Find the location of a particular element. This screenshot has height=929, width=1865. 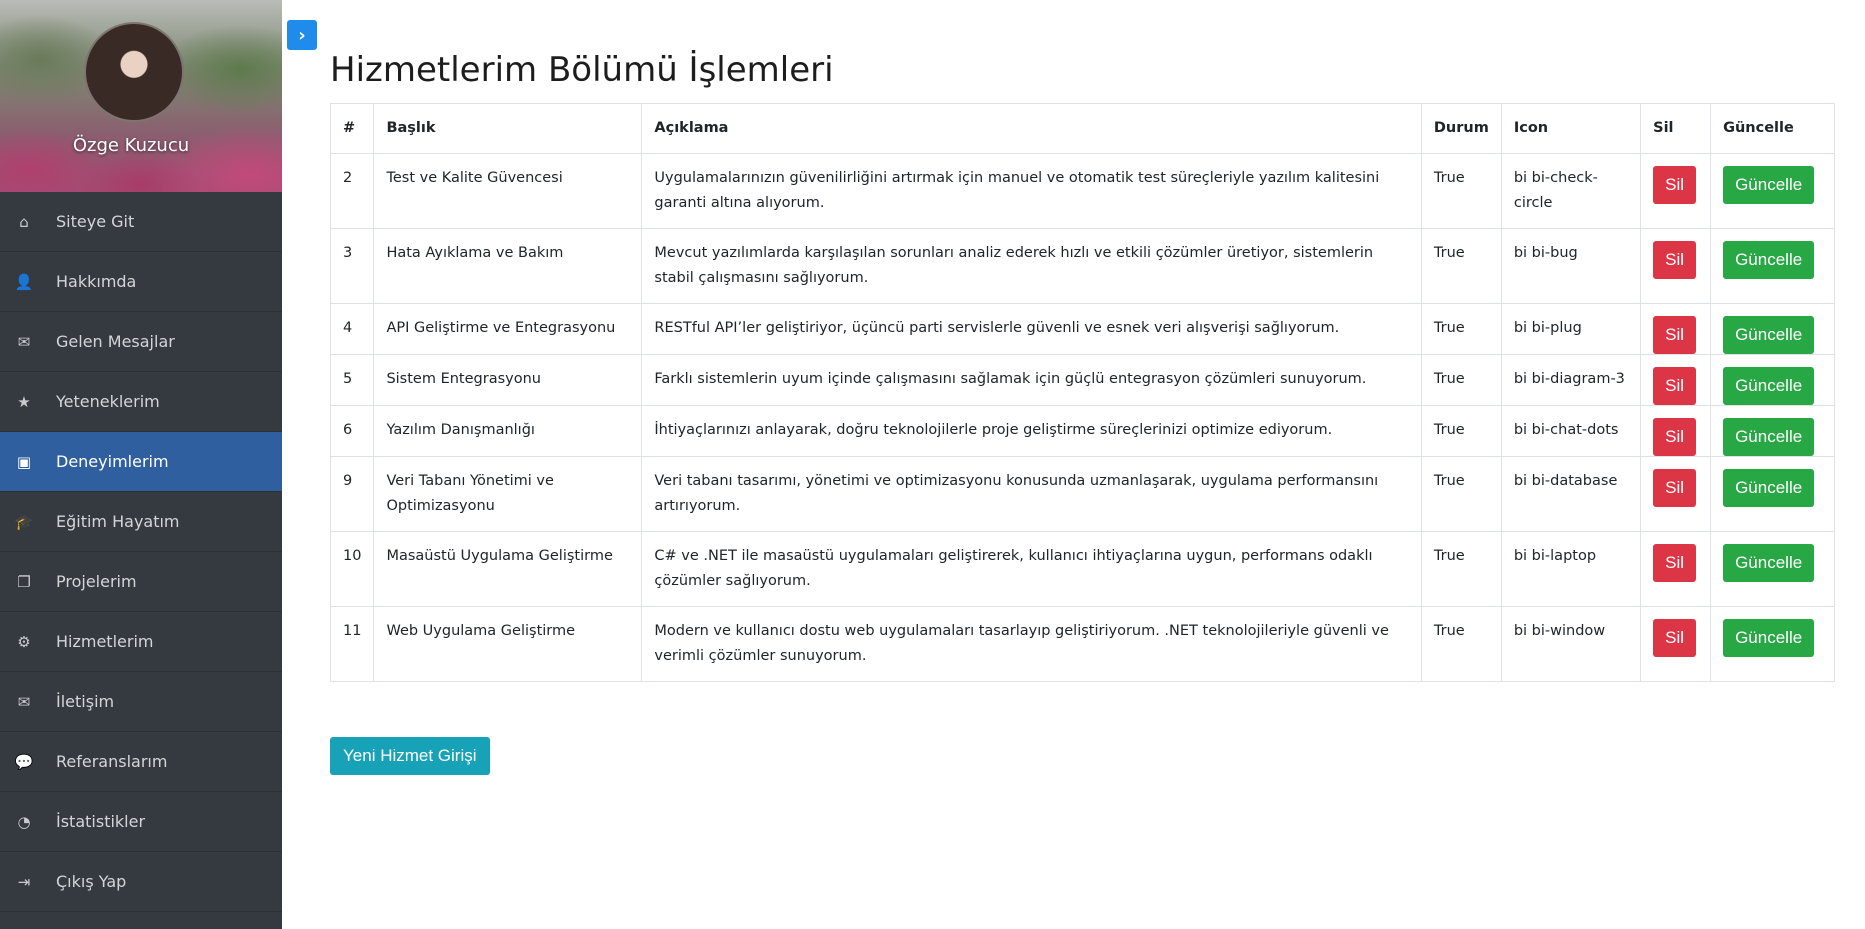

sidebar-item-label: Projelerim is located at coordinates (96, 581).